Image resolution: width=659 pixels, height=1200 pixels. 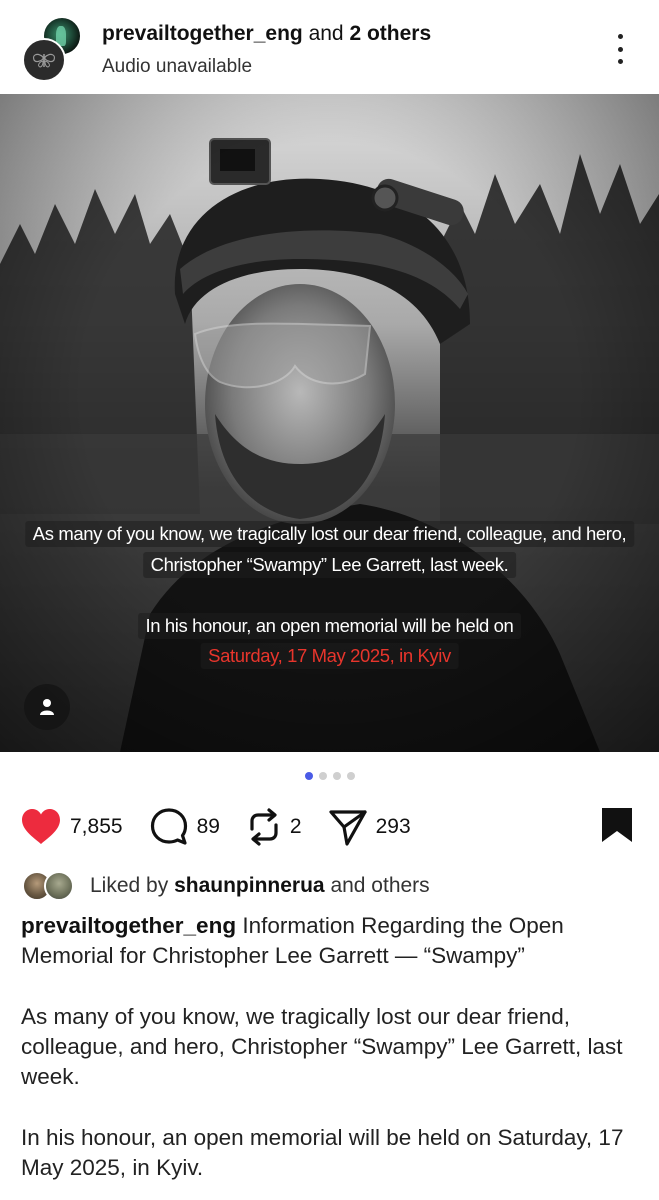 I want to click on like-button: 7,855, so click(x=71, y=827).